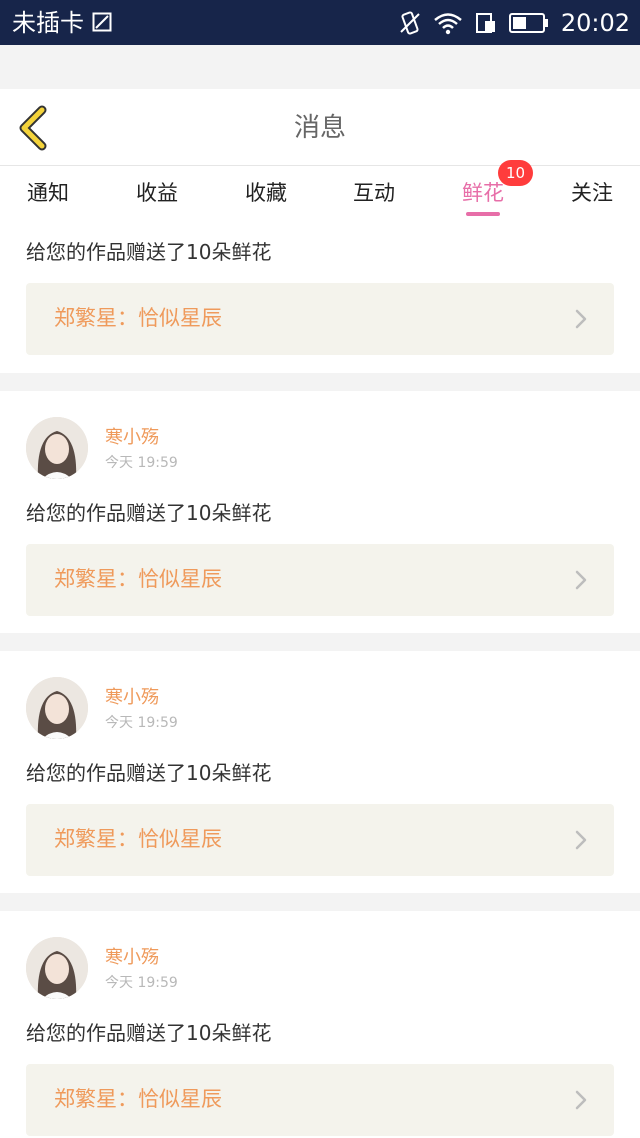 This screenshot has height=1138, width=640. I want to click on page-title: 消息, so click(319, 128).